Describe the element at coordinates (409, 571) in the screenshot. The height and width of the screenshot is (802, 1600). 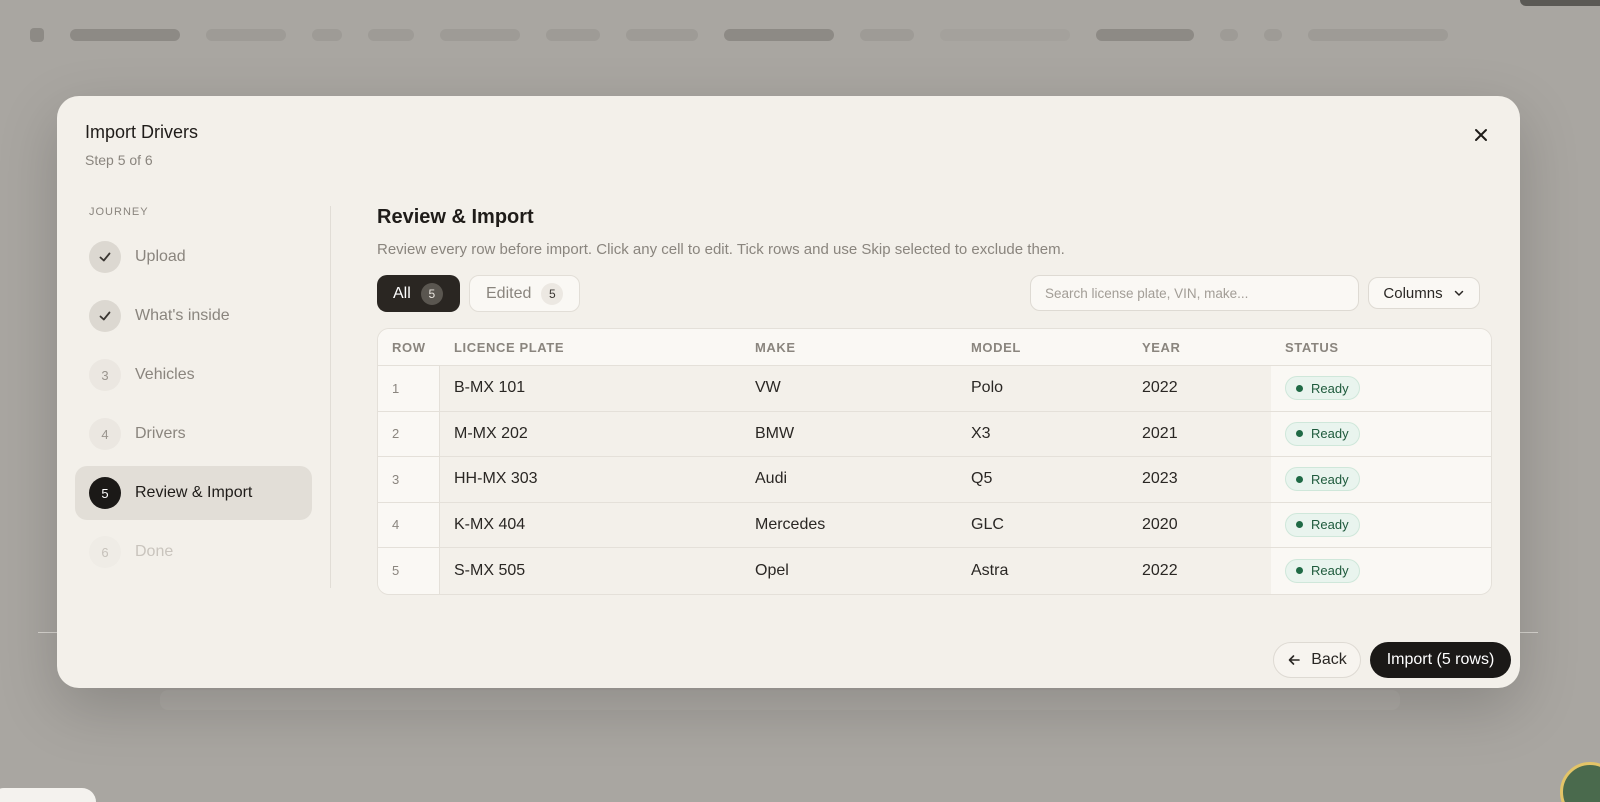
I see `row-number: 5` at that location.